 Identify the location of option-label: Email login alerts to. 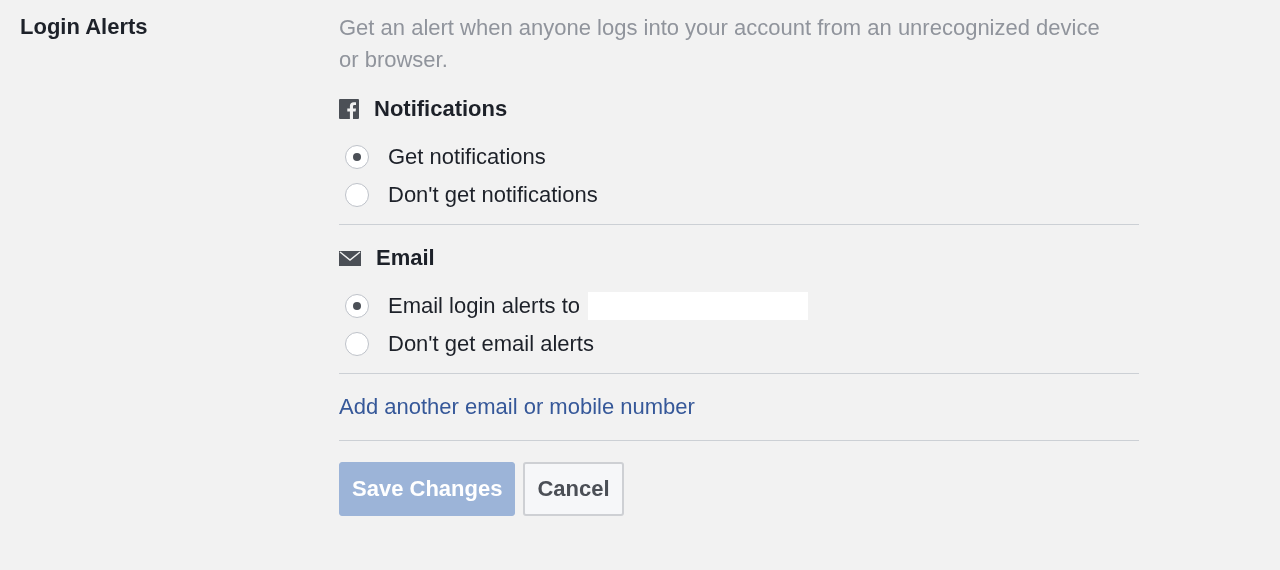
(484, 306).